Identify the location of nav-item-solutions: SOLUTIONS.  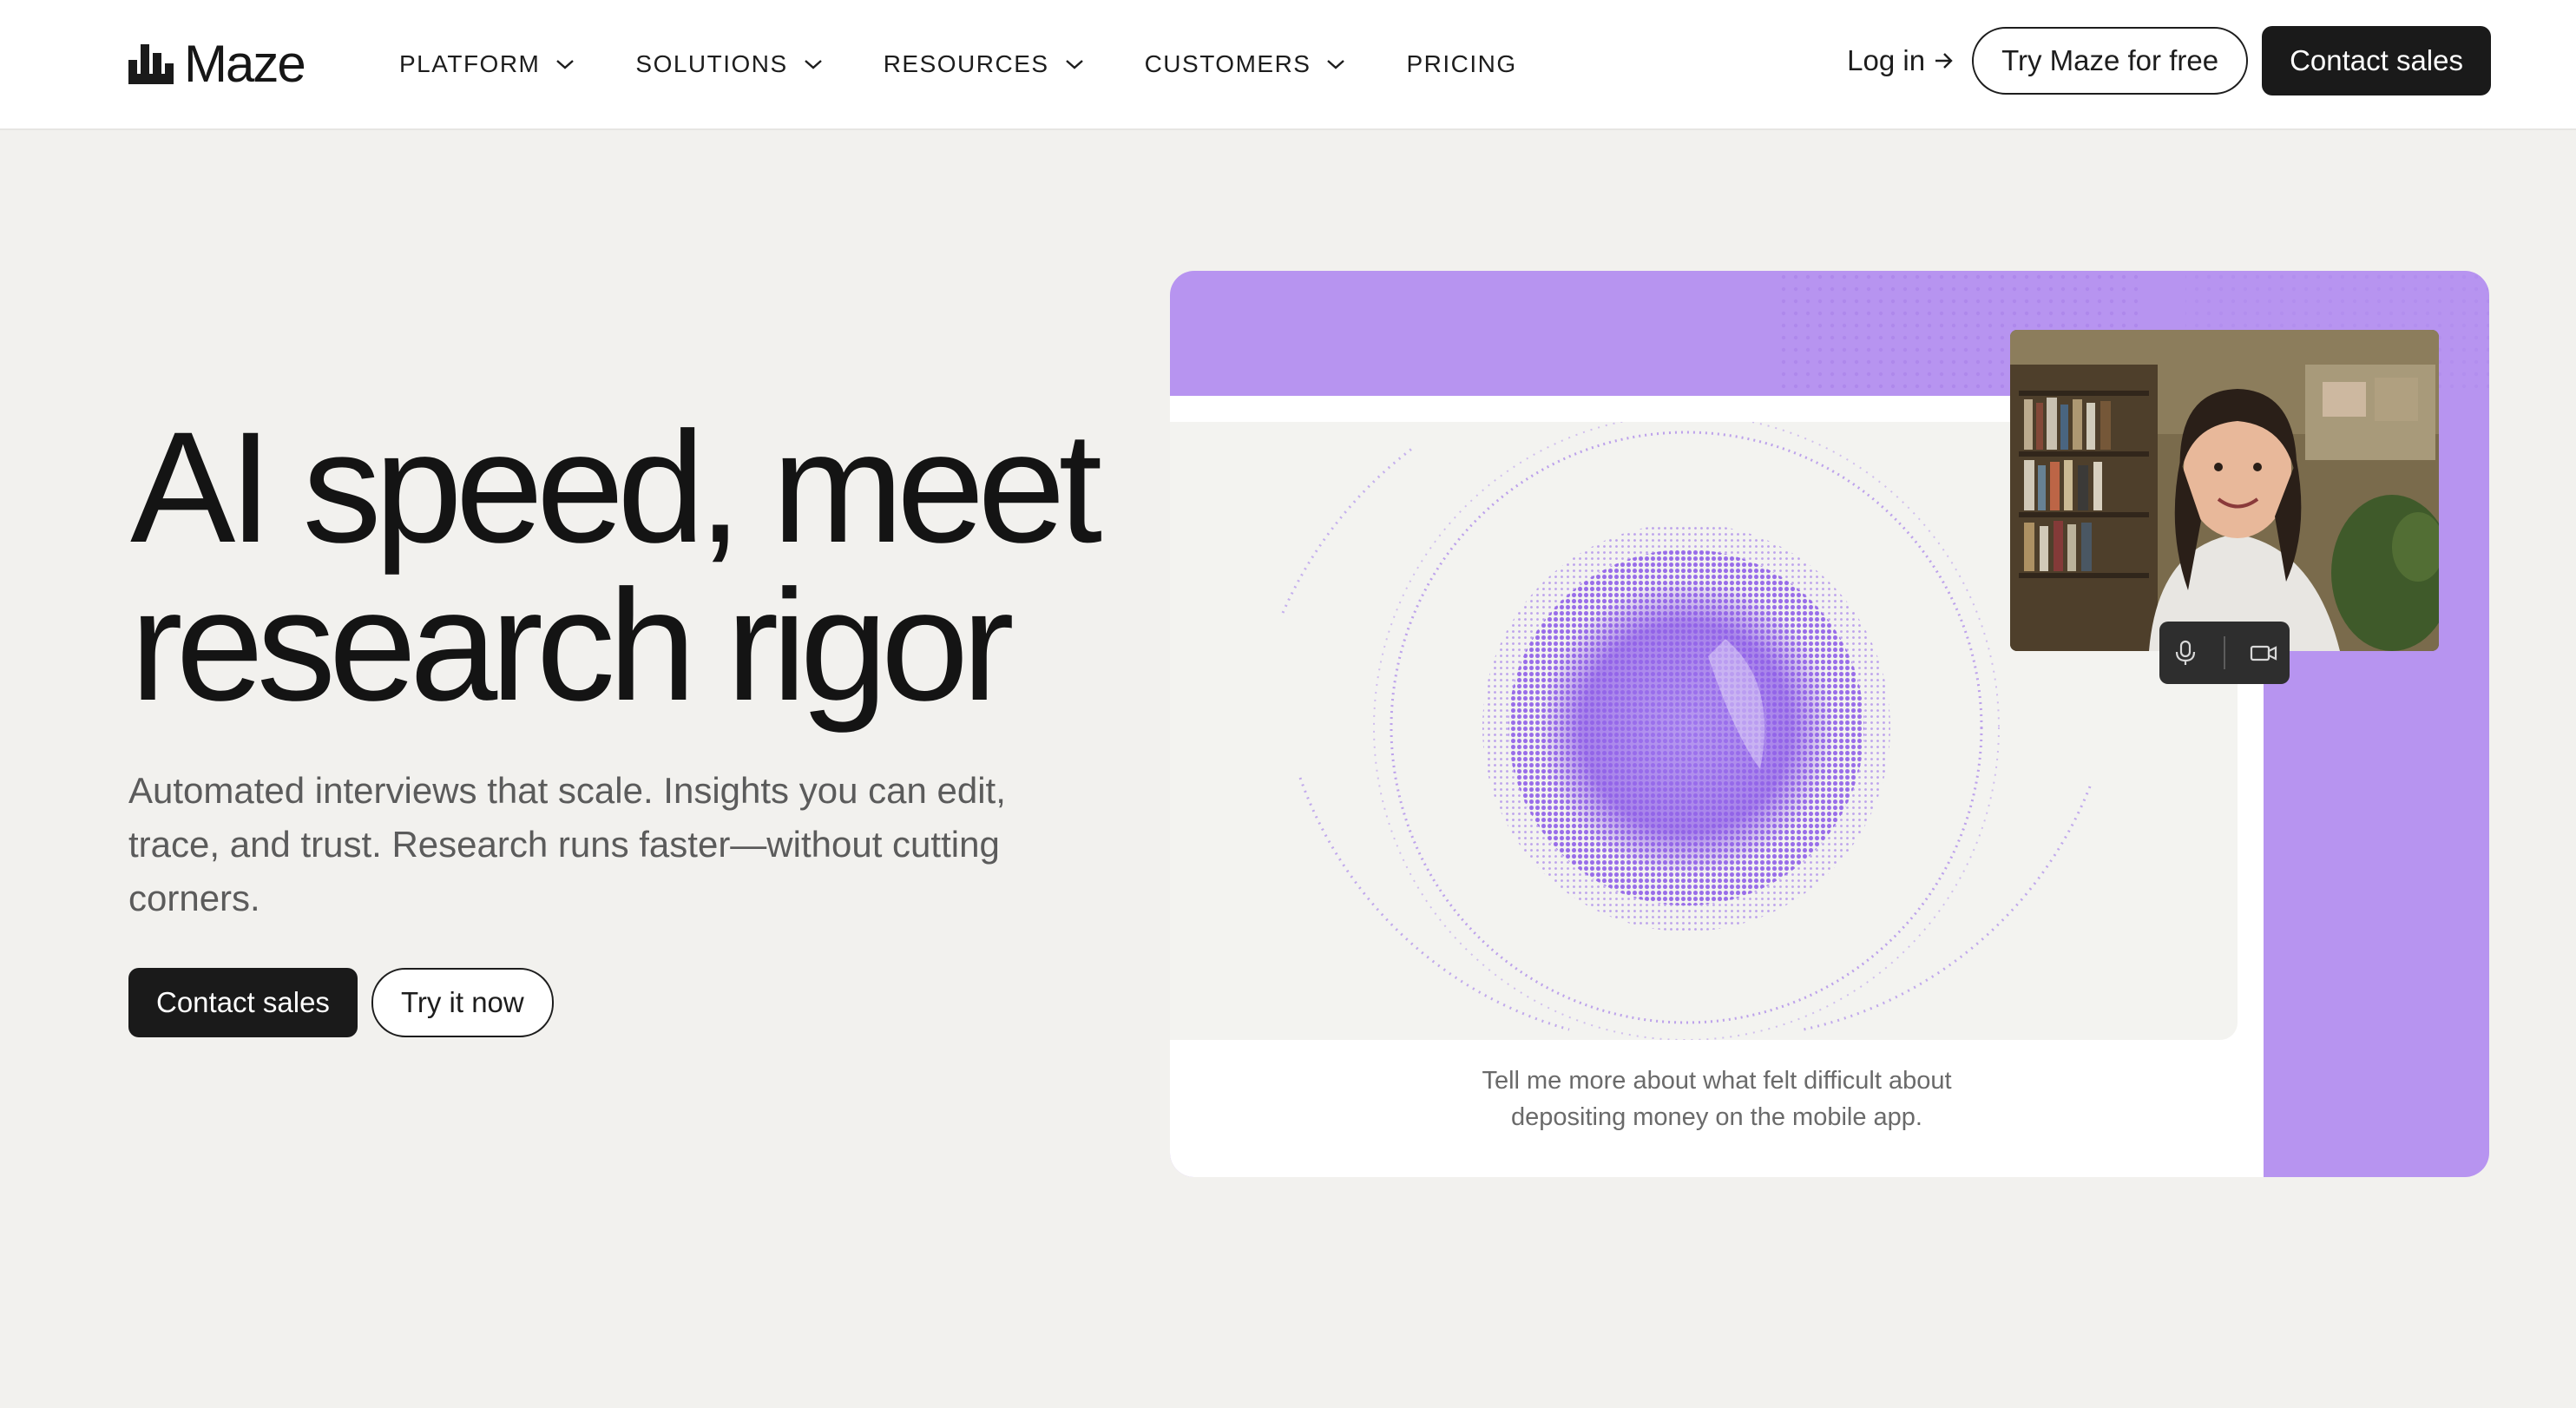
(728, 64).